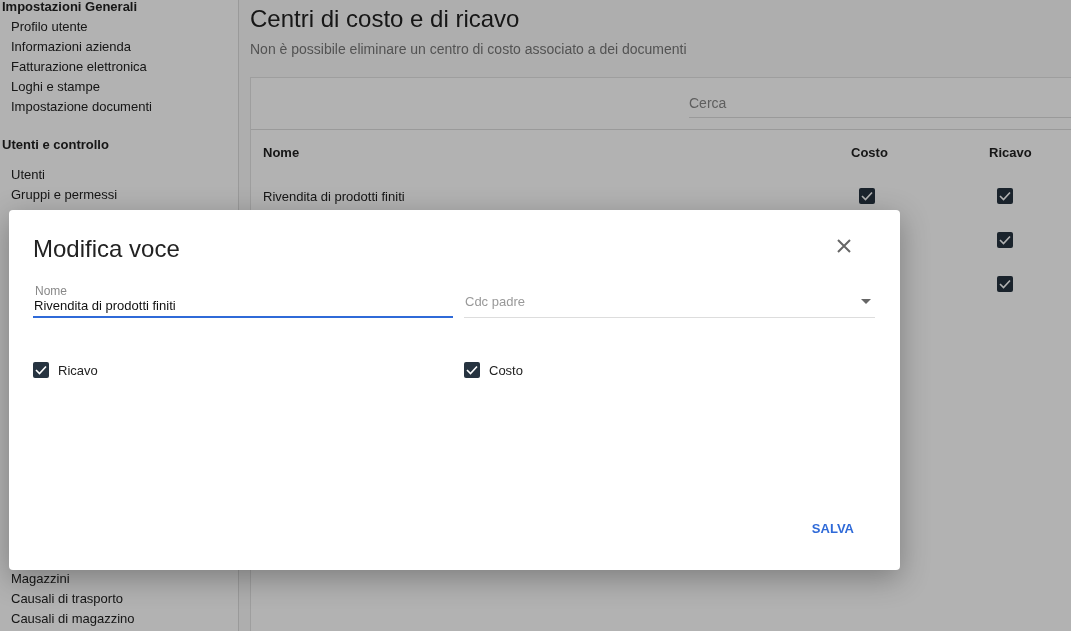  Describe the element at coordinates (119, 47) in the screenshot. I see `sidebar-item: Informazioni azienda` at that location.